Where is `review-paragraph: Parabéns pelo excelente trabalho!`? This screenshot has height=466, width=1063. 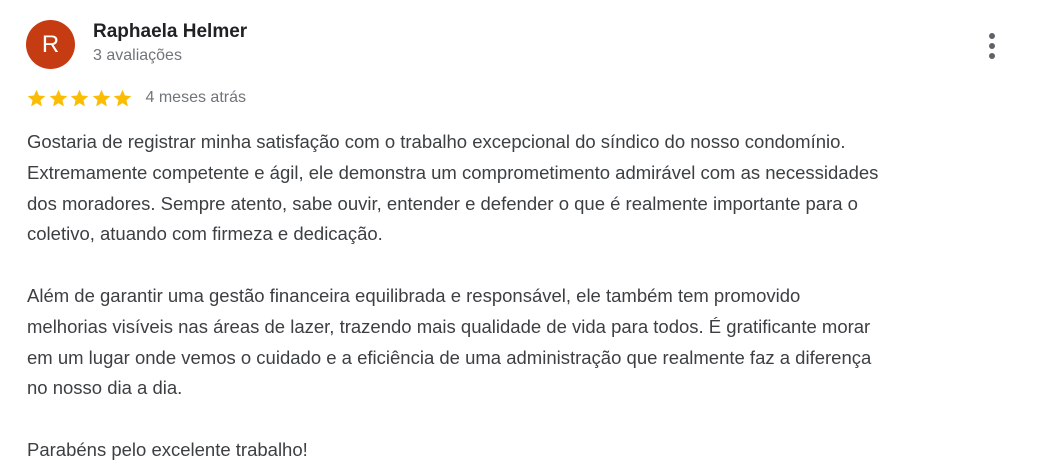 review-paragraph: Parabéns pelo excelente trabalho! is located at coordinates (167, 449).